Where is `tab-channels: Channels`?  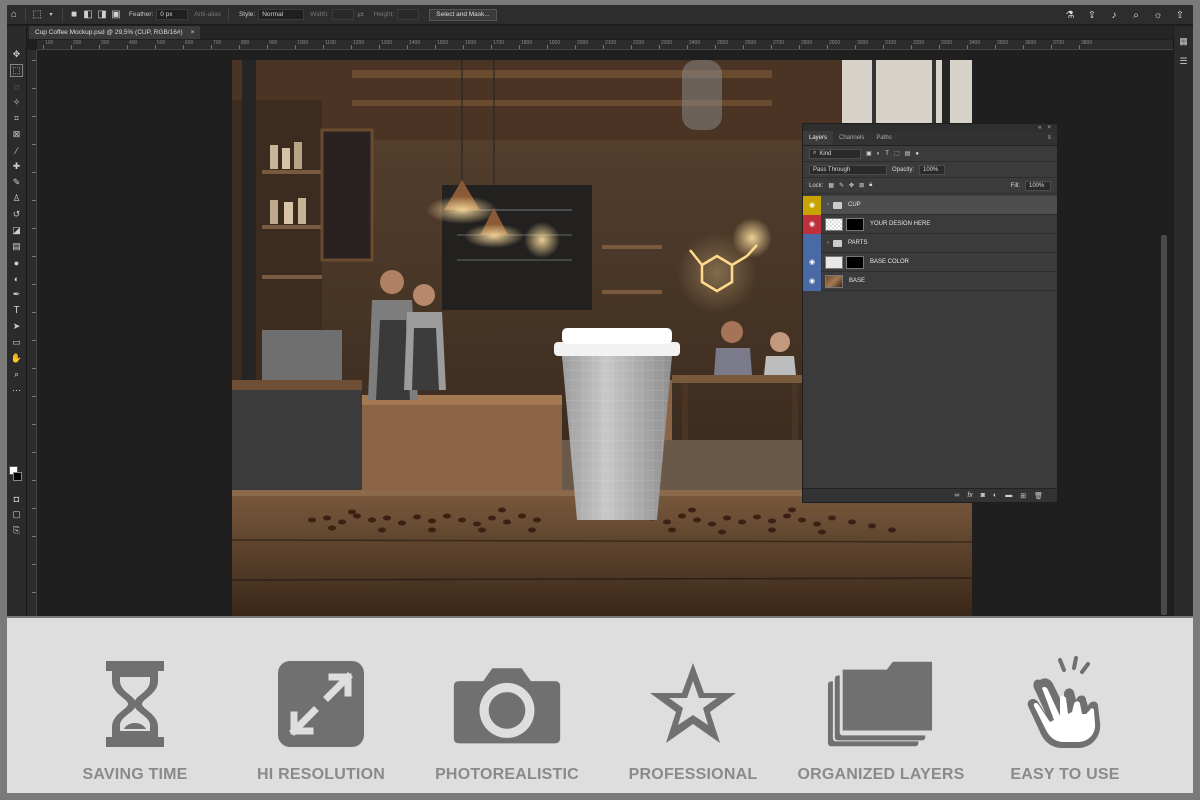 tab-channels: Channels is located at coordinates (851, 138).